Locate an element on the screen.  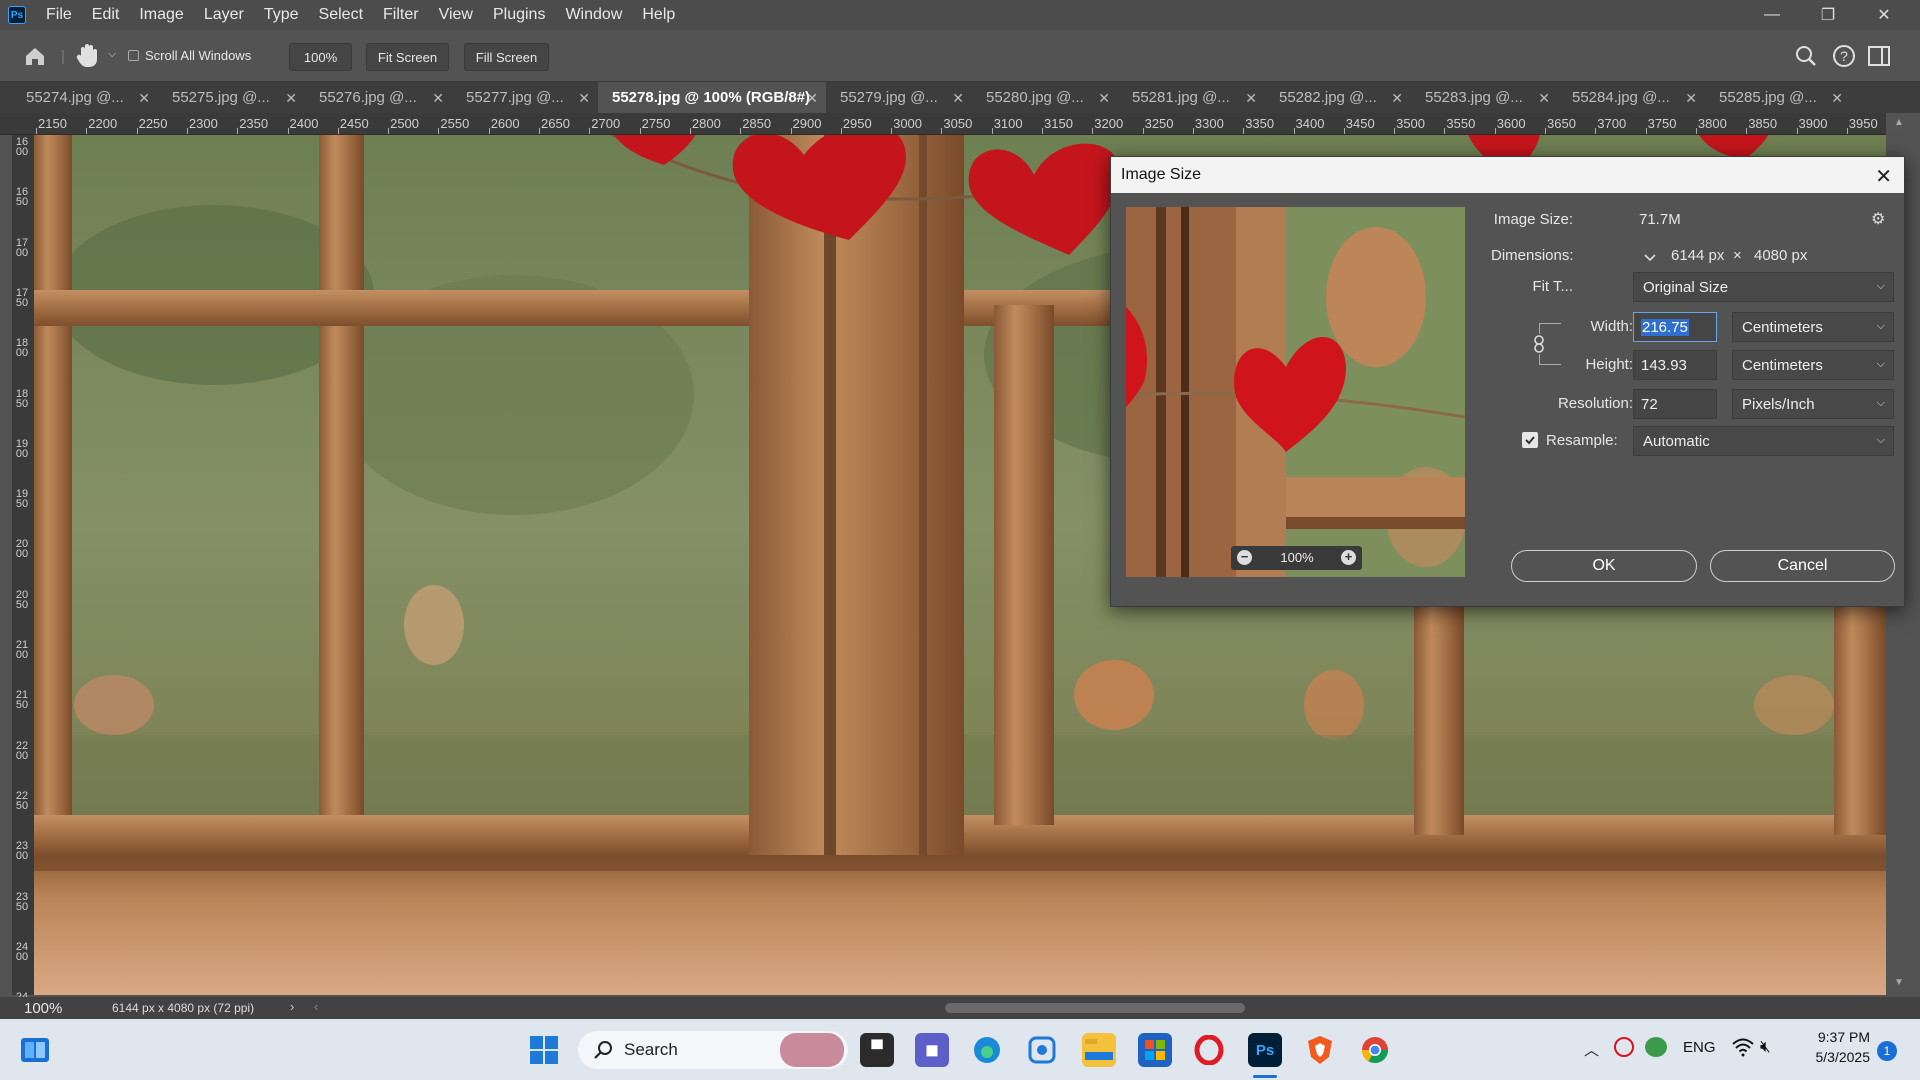
link-proportions-icon is located at coordinates (1539, 344).